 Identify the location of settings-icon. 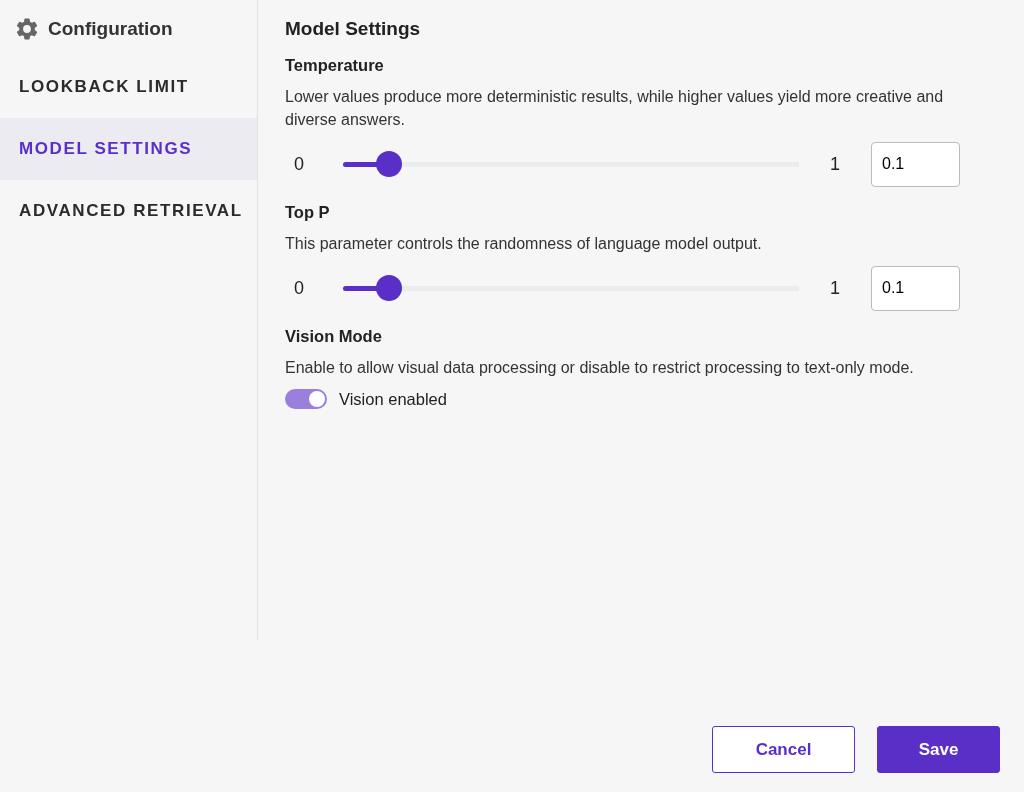
(27, 29).